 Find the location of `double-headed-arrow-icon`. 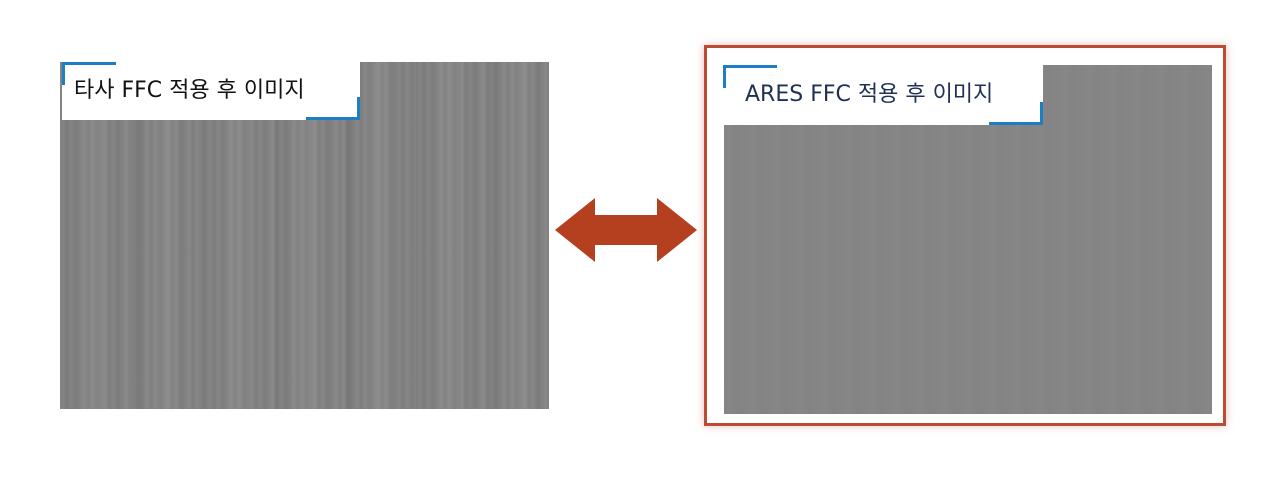

double-headed-arrow-icon is located at coordinates (626, 230).